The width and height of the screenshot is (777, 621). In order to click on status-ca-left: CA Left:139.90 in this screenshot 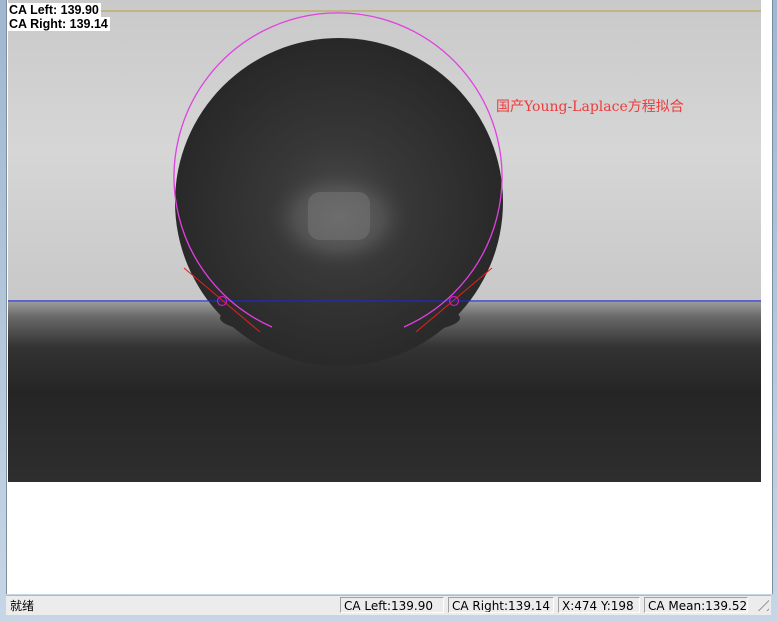, I will do `click(392, 605)`.